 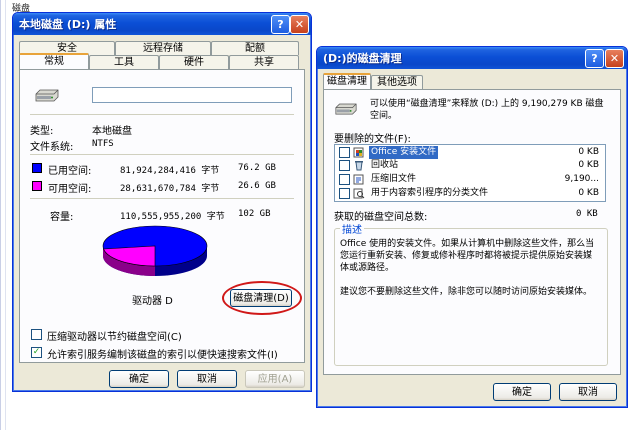 I want to click on cleanup-highlight-ring, so click(x=262, y=298).